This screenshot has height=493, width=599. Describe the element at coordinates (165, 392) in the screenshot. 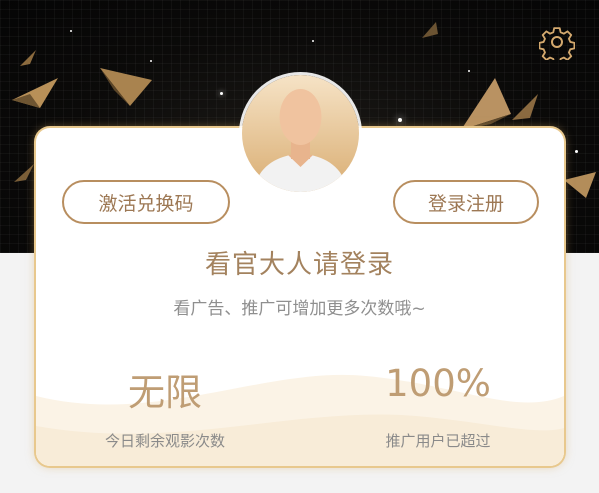

I see `remaining-views-value: 无限` at that location.